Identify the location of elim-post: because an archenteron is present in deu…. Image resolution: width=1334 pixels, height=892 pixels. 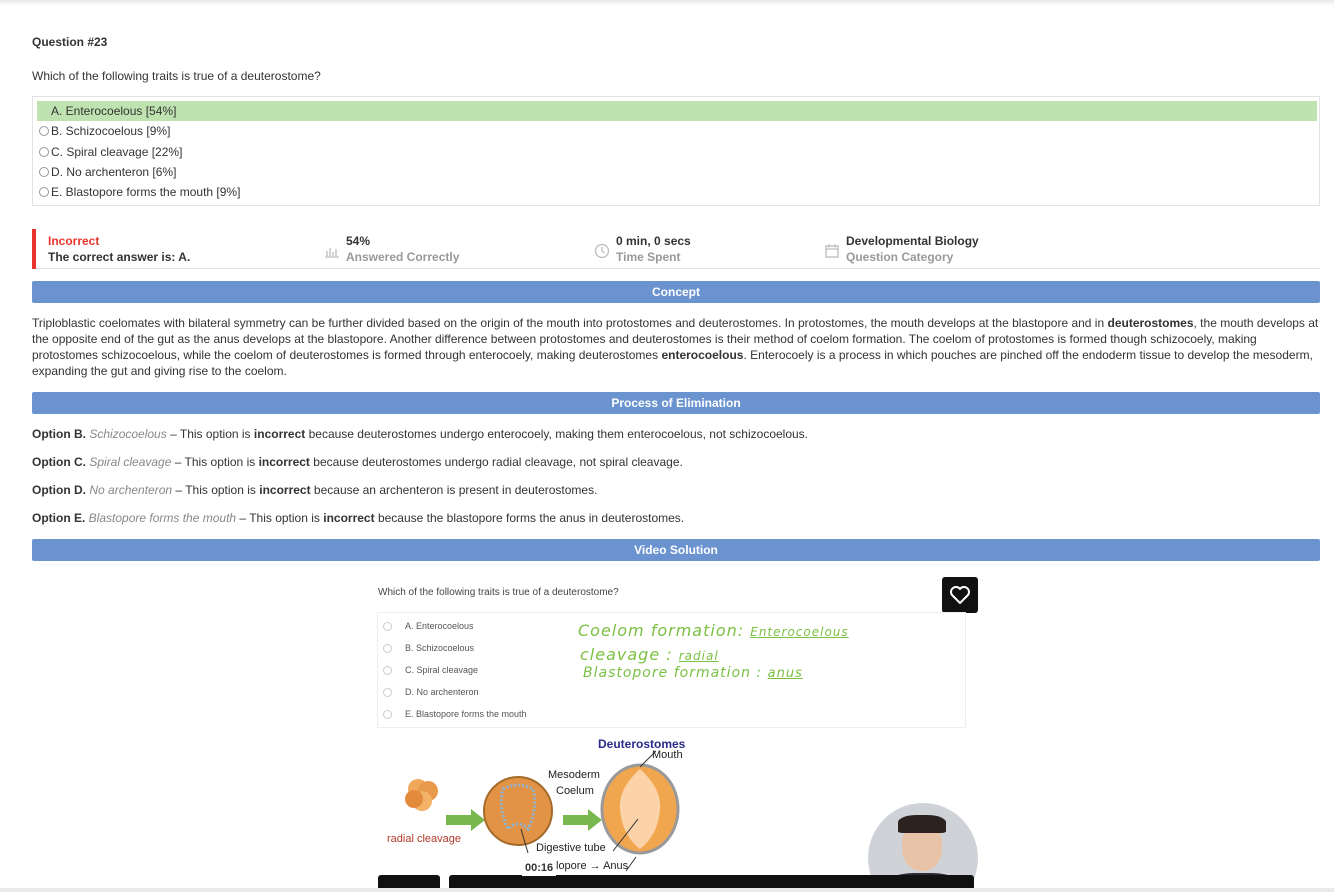
(454, 490).